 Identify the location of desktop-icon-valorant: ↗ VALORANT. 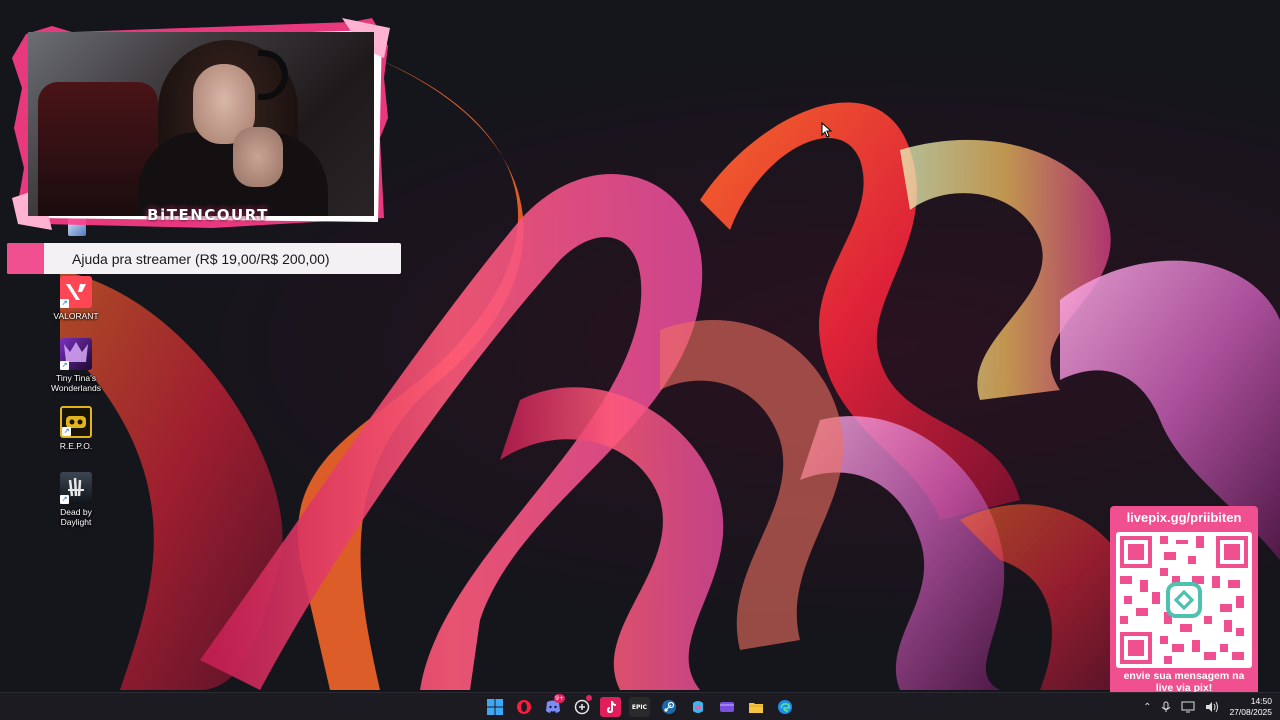
(76, 298).